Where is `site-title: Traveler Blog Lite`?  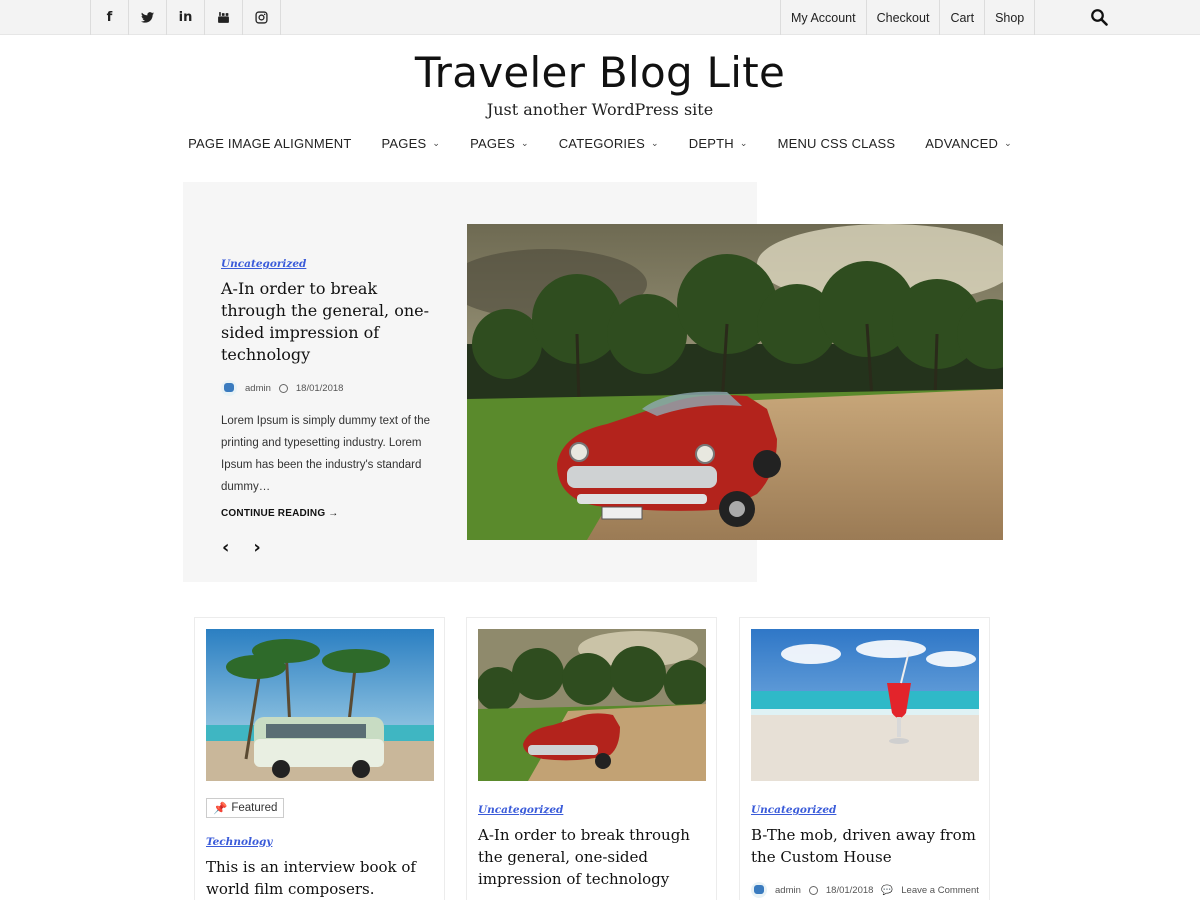
site-title: Traveler Blog Lite is located at coordinates (600, 72).